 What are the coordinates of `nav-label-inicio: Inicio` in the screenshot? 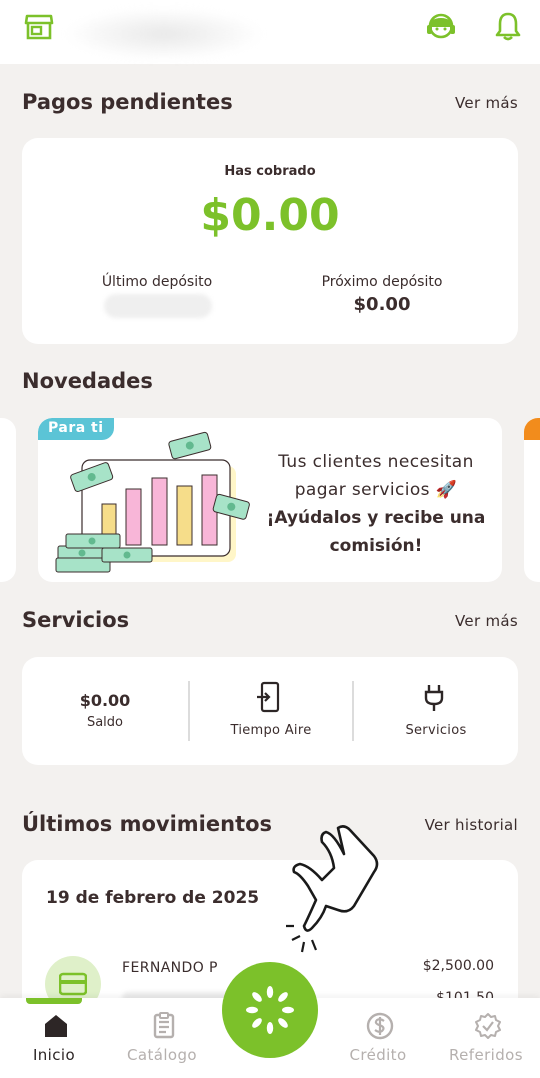 It's located at (54, 1055).